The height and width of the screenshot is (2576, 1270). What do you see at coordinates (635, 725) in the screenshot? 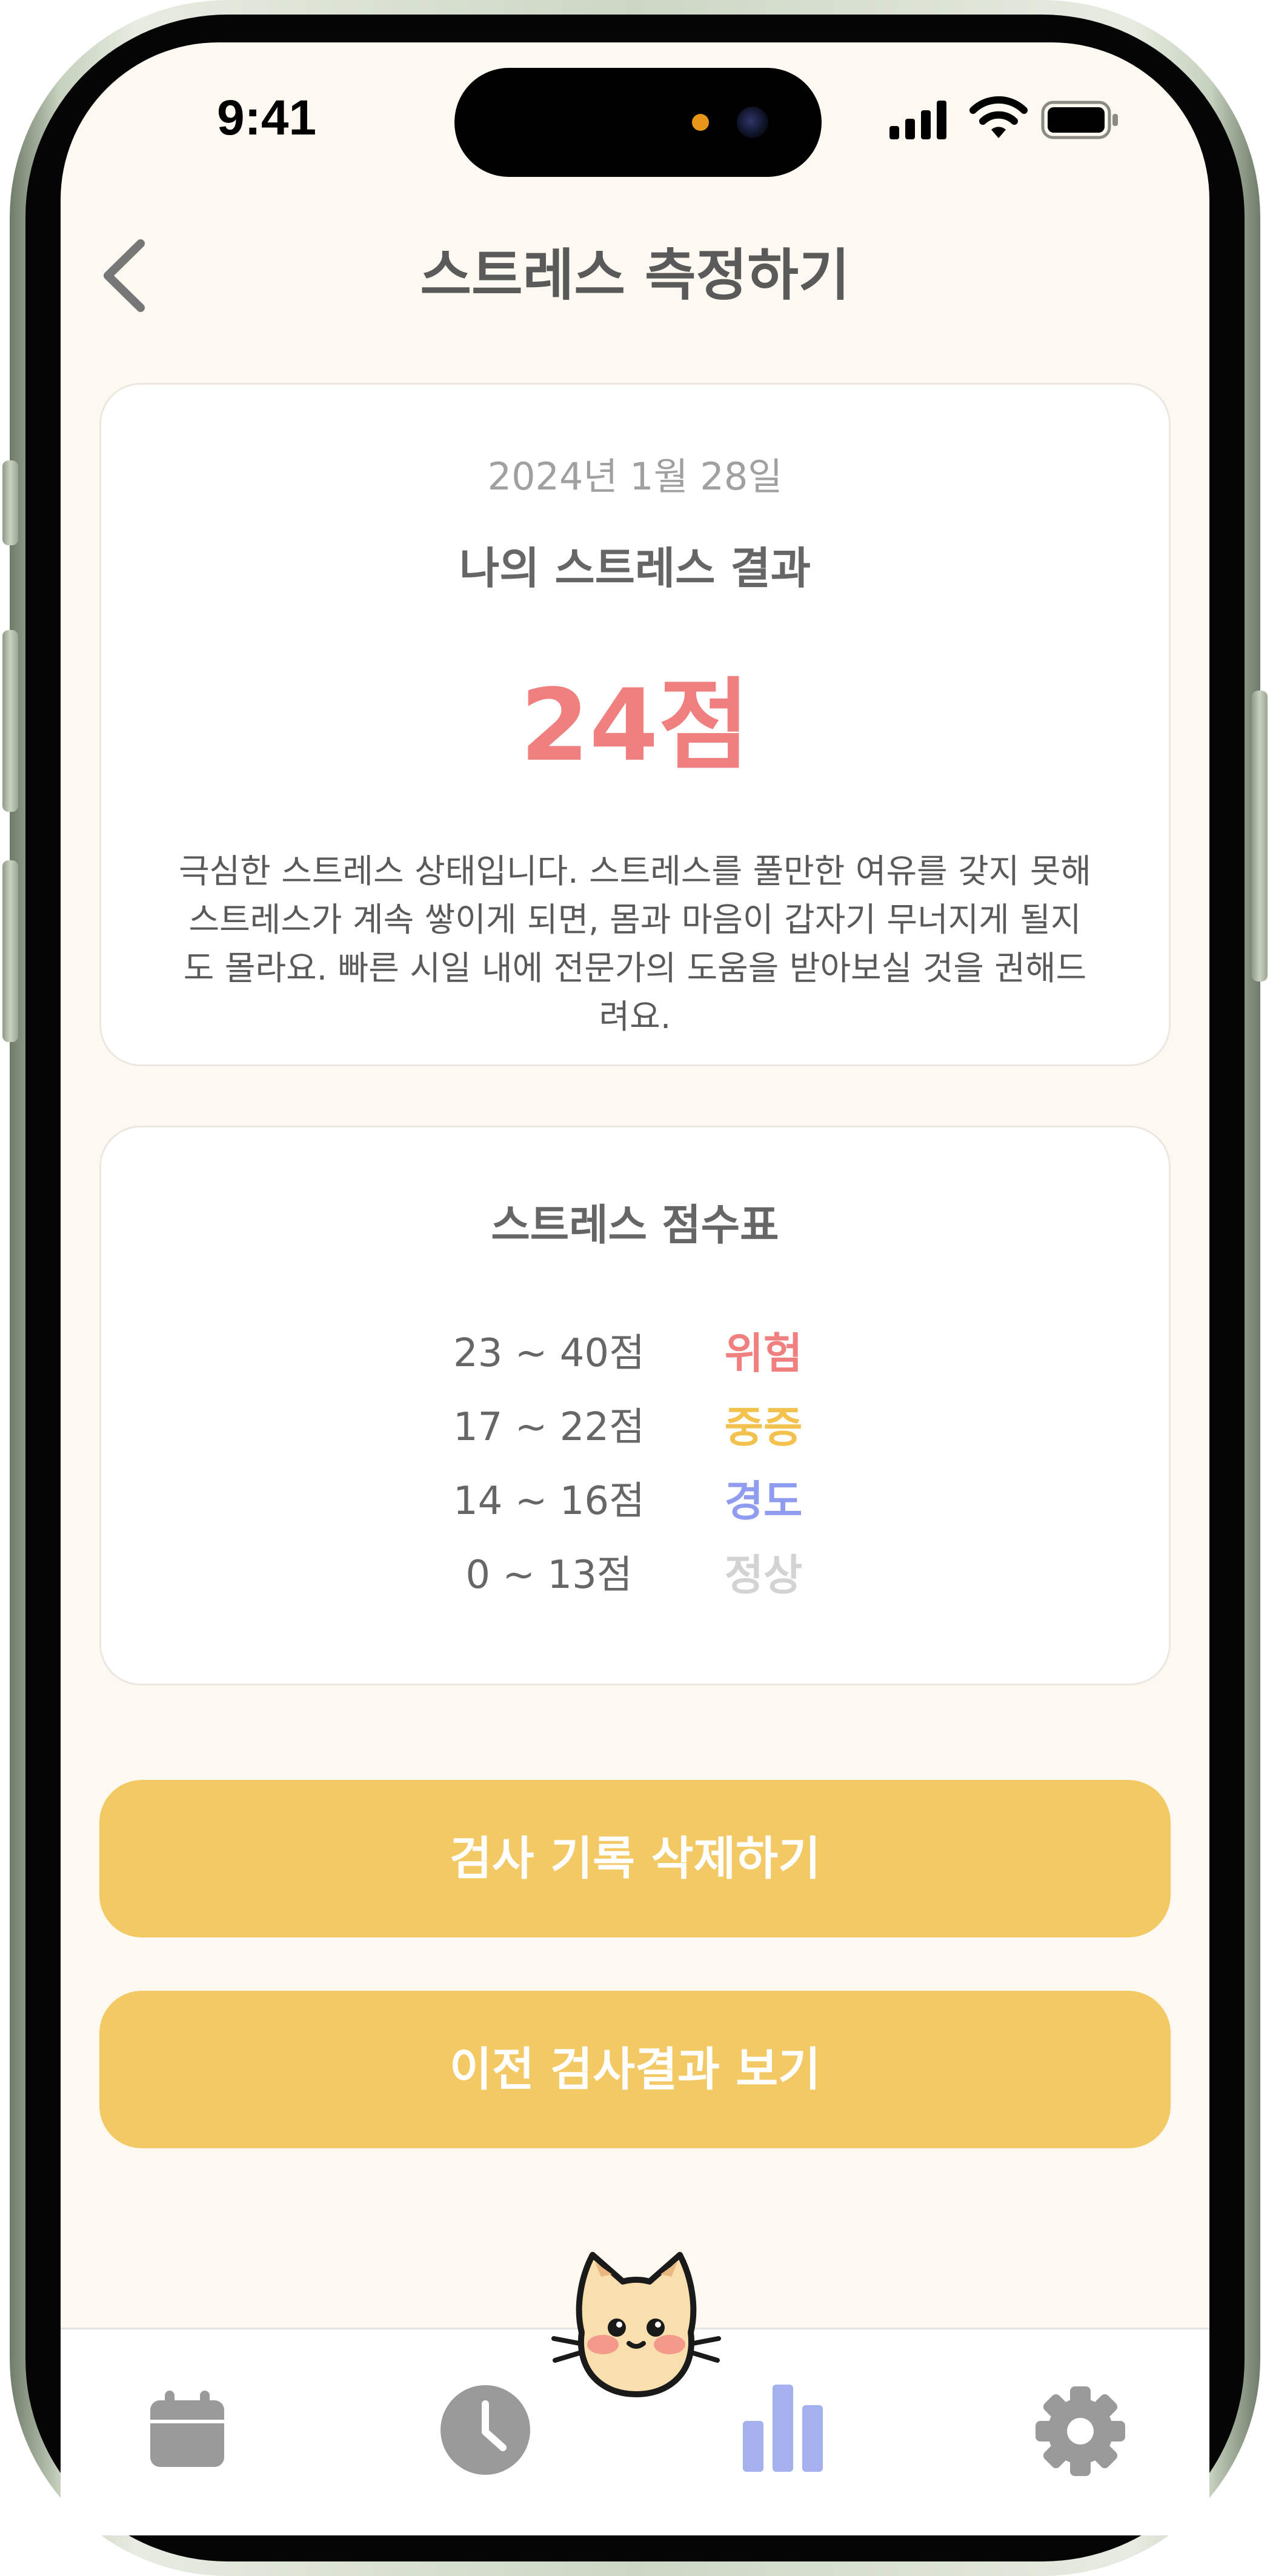
I see `result-score: 24점` at bounding box center [635, 725].